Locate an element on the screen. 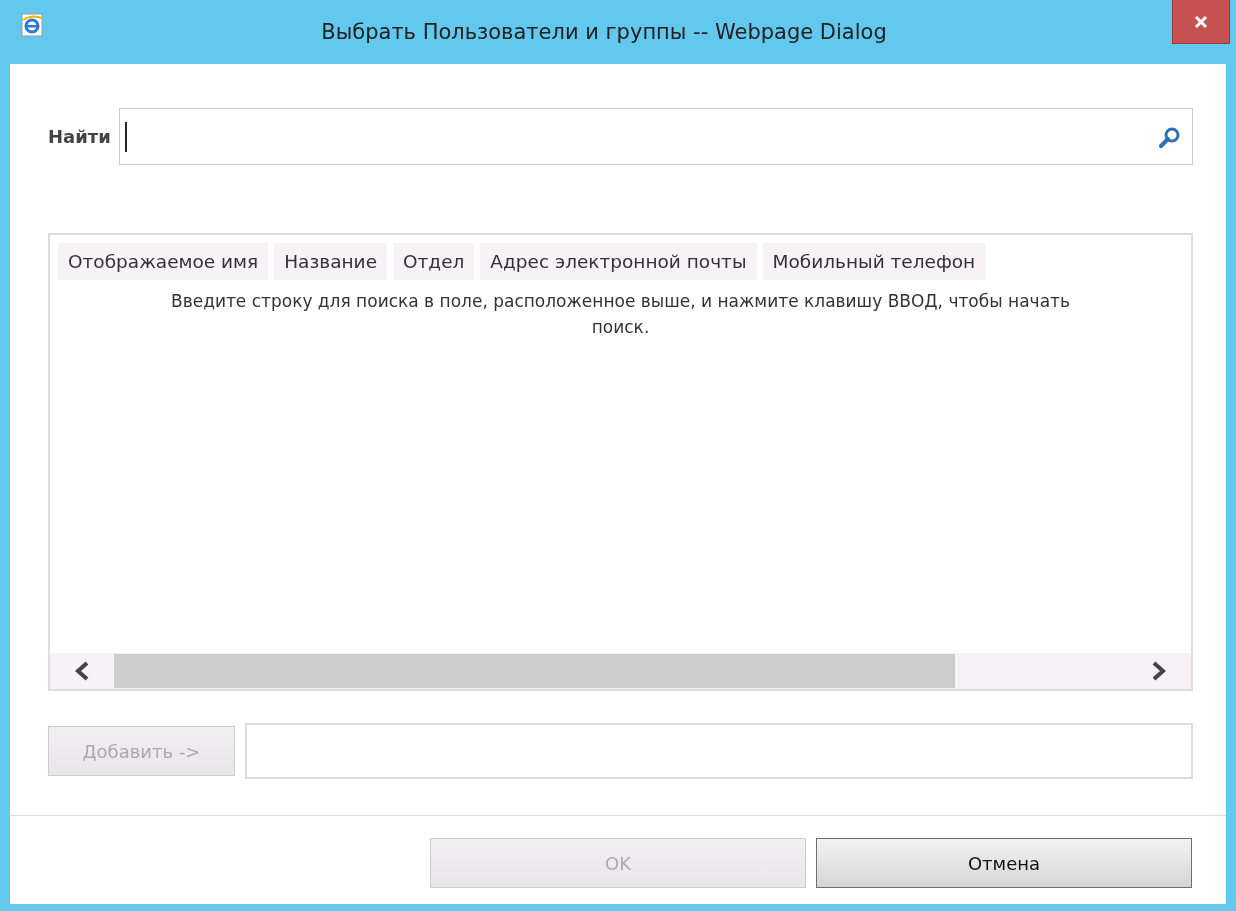  scrollbar-thumb is located at coordinates (534, 671).